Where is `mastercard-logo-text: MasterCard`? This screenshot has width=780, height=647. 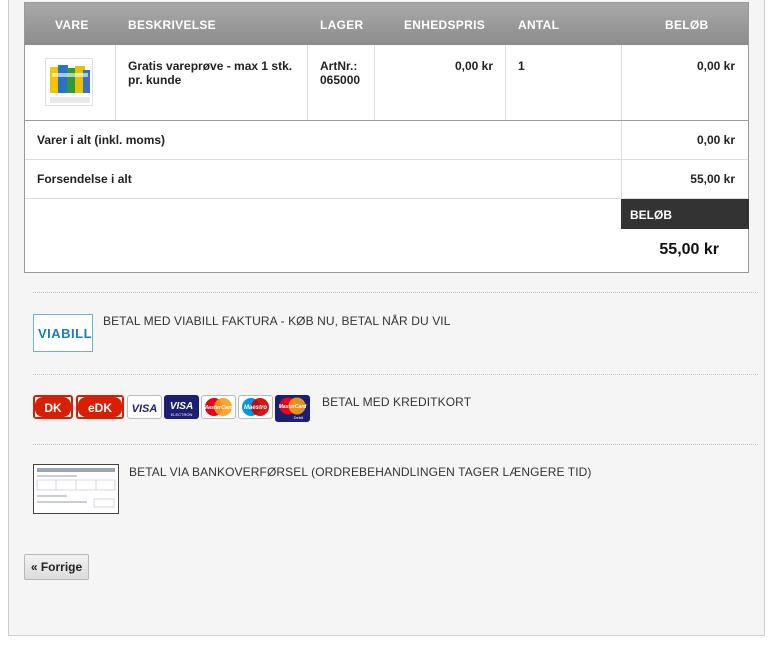 mastercard-logo-text: MasterCard is located at coordinates (218, 408).